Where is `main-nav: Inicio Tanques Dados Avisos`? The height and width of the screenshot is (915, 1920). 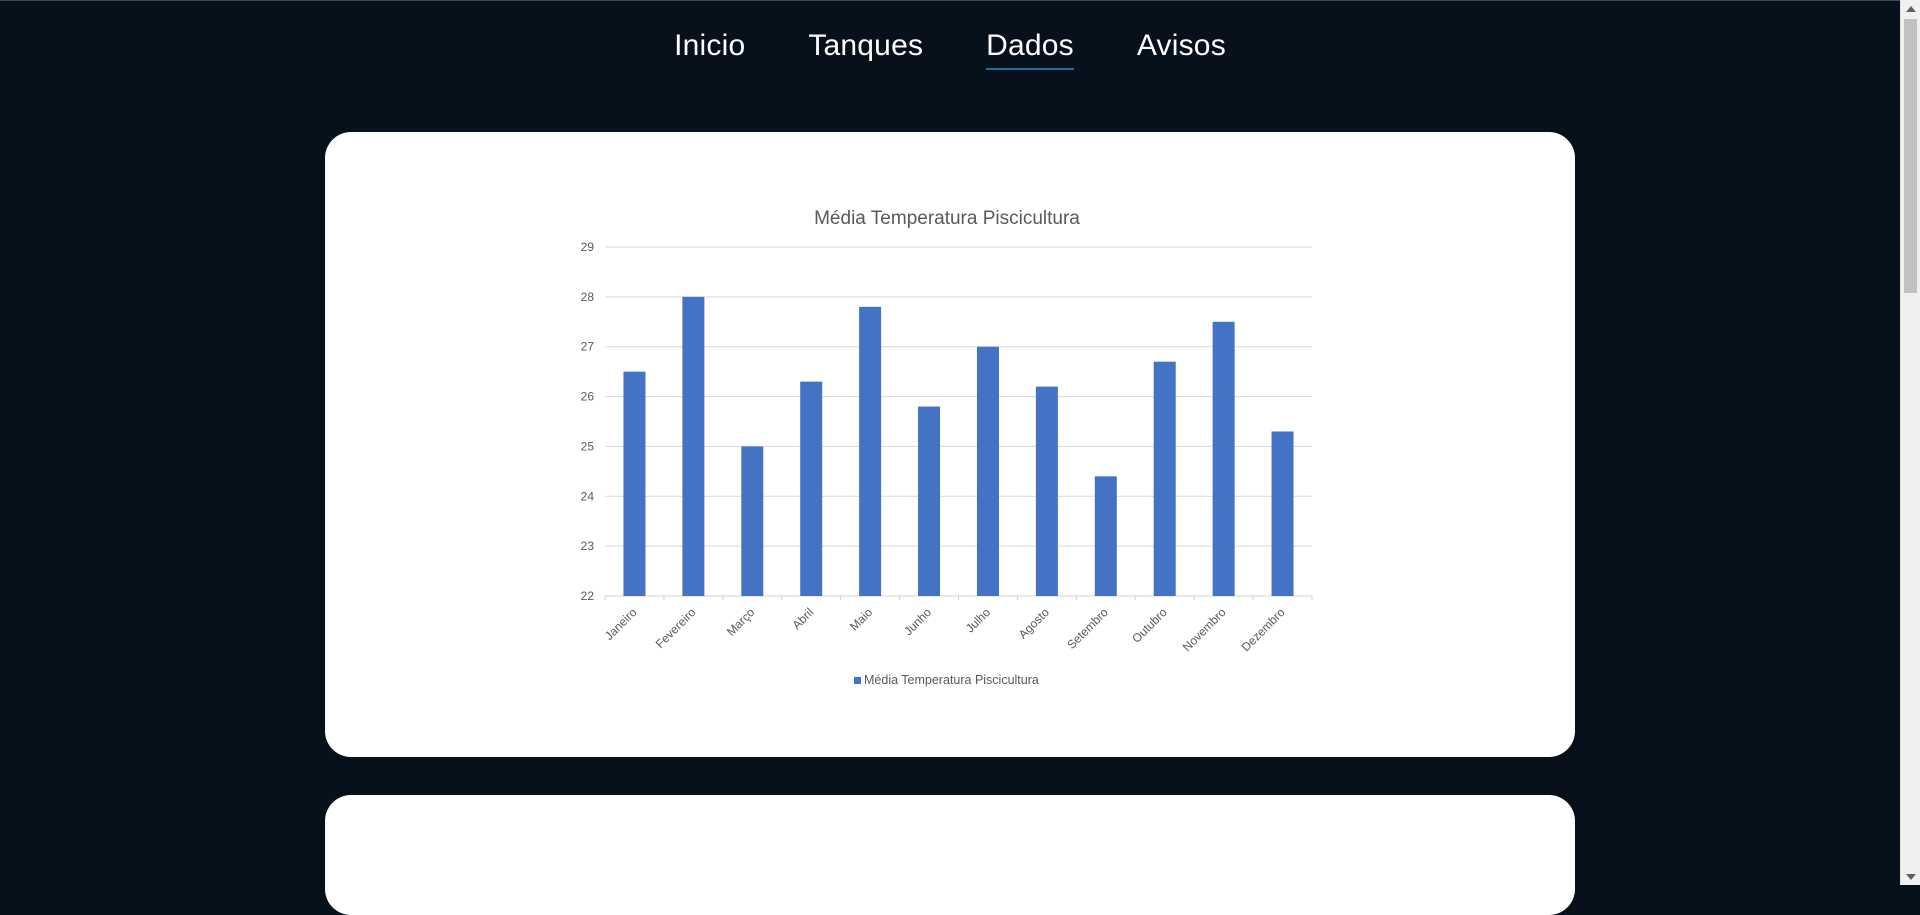
main-nav: Inicio Tanques Dados Avisos is located at coordinates (950, 48).